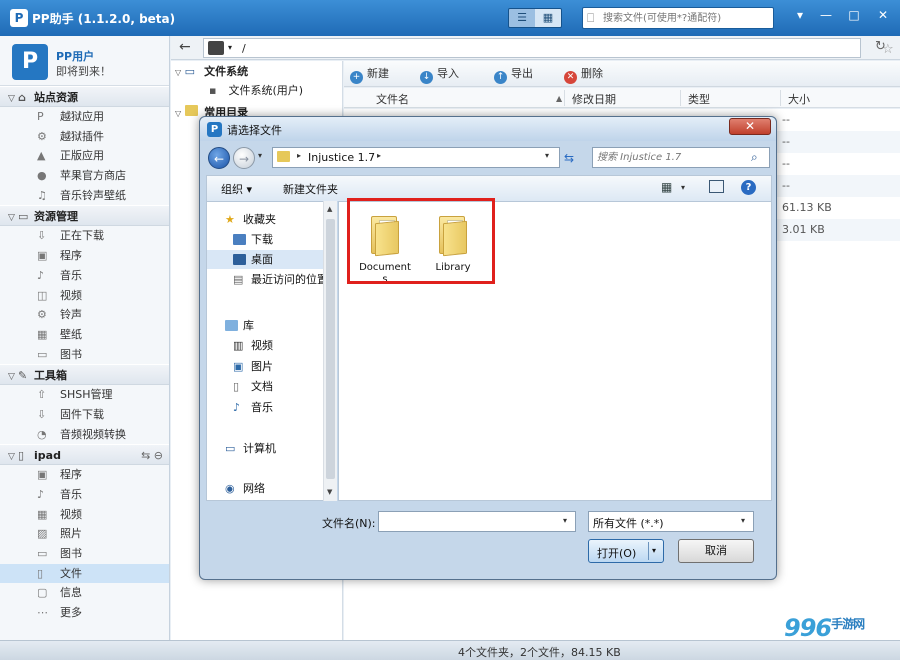 The width and height of the screenshot is (900, 660). What do you see at coordinates (84, 196) in the screenshot?
I see `sidebar-item-music-wallpaper: ♫ 音乐铃声壁纸` at bounding box center [84, 196].